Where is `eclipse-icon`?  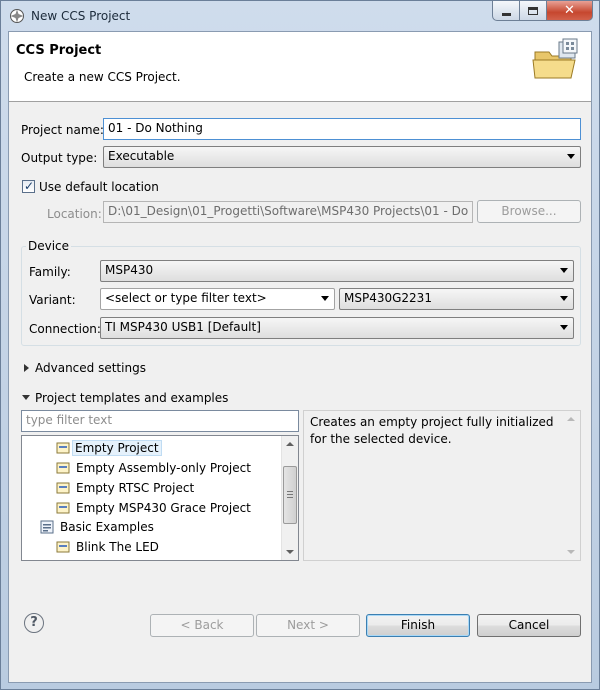 eclipse-icon is located at coordinates (17, 16).